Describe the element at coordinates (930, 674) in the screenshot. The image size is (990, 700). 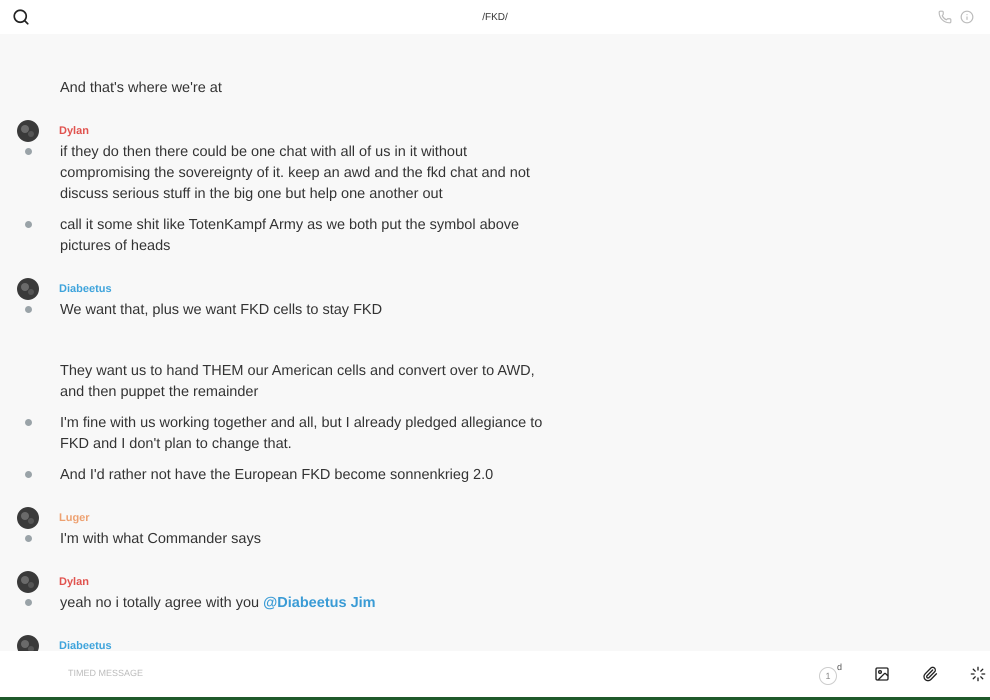
I see `paperclip-icon` at that location.